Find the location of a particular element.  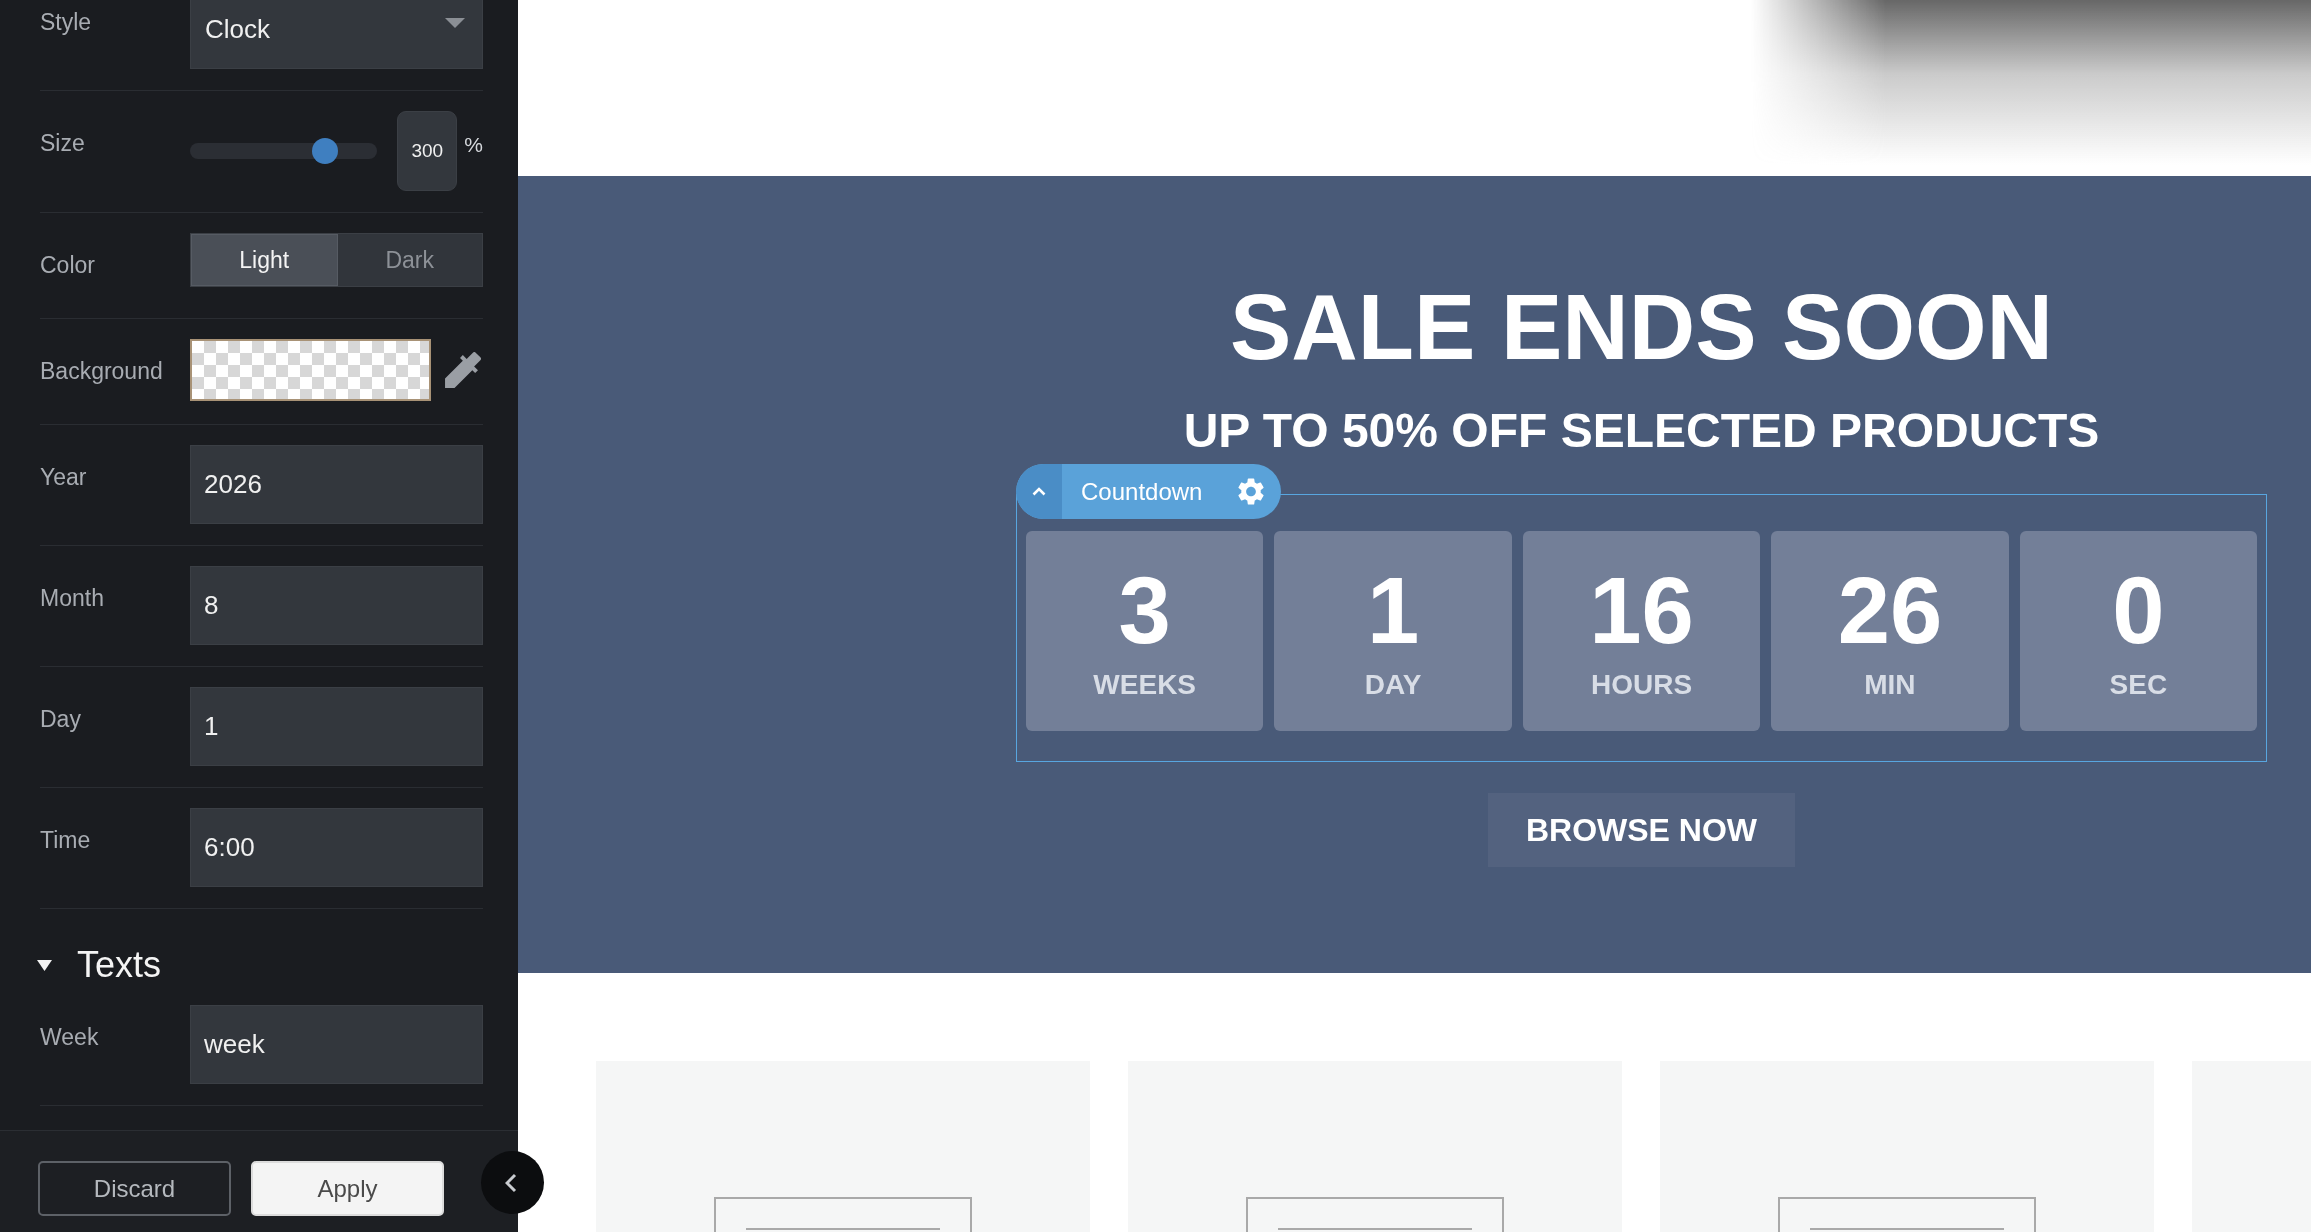

countdown-unit: DAY is located at coordinates (1393, 685).